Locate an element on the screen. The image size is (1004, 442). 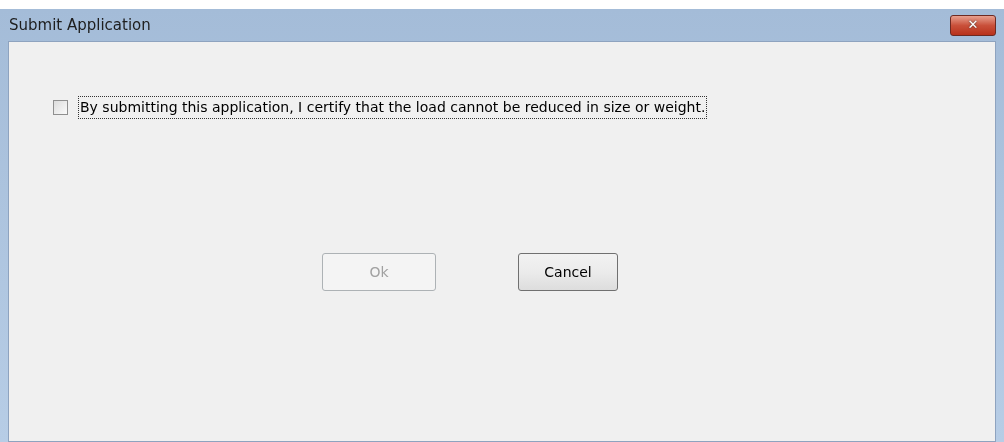
cancel-button: Cancel is located at coordinates (568, 272).